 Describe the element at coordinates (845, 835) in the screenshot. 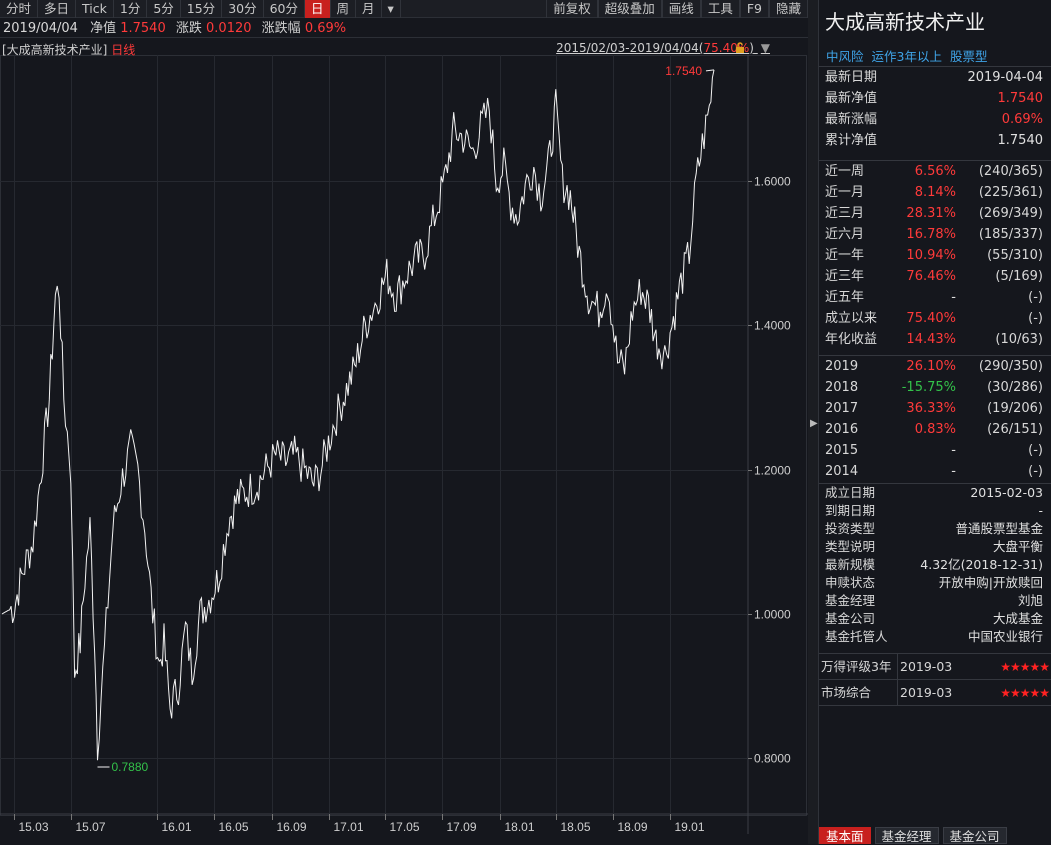

I see `tab-basics: 基本面` at that location.